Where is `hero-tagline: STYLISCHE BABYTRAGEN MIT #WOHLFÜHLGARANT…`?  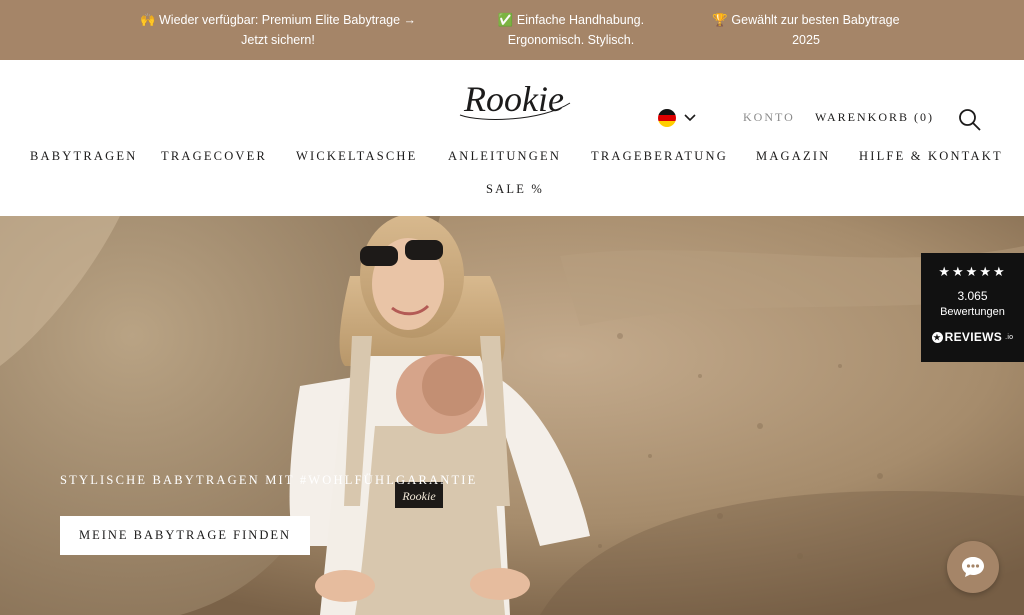
hero-tagline: STYLISCHE BABYTRAGEN MIT #WOHLFÜHLGARANT… is located at coordinates (269, 480).